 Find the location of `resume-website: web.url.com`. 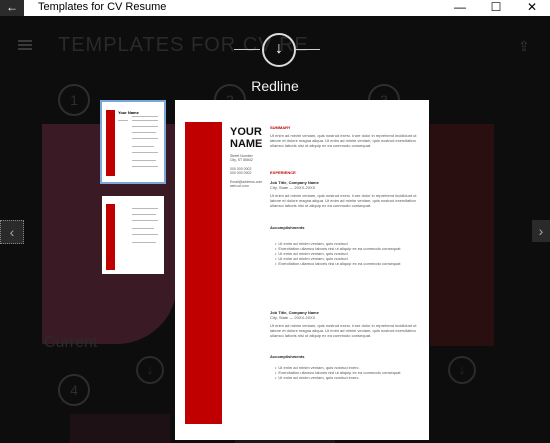

resume-website: web.url.com is located at coordinates (239, 186).